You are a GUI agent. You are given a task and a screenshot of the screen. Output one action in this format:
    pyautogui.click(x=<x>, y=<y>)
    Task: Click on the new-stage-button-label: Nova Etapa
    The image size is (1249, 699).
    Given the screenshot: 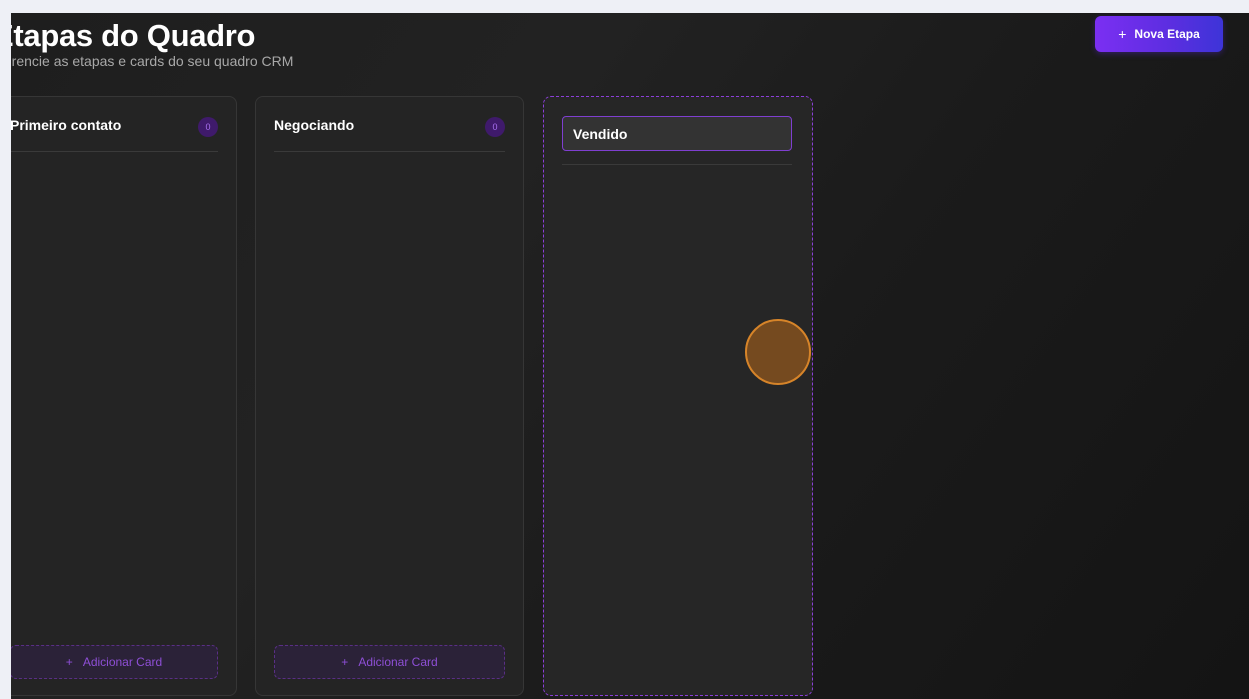 What is the action you would take?
    pyautogui.click(x=1167, y=34)
    